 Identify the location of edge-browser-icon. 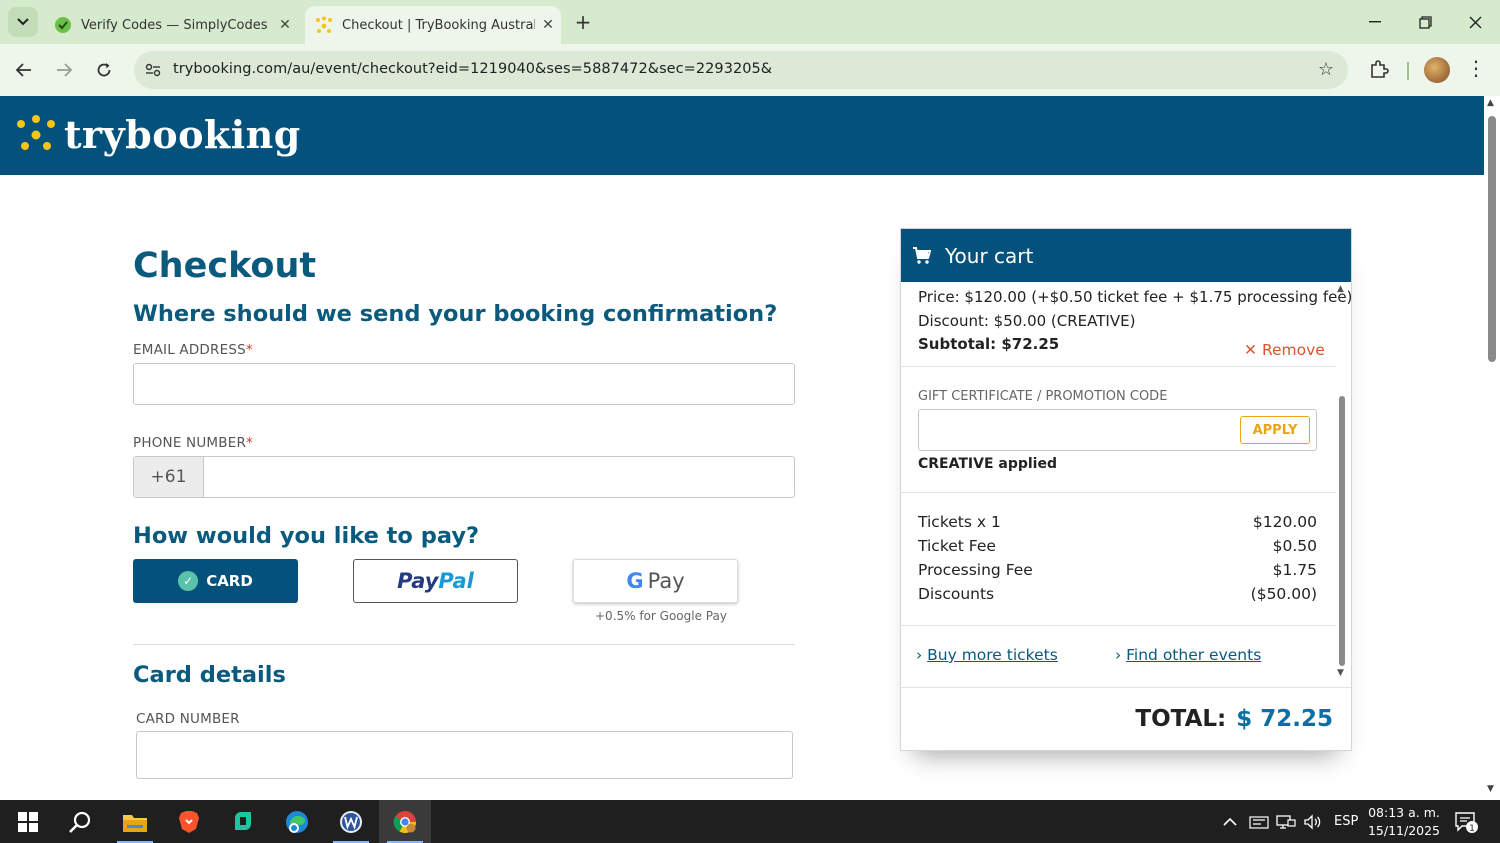
(297, 821).